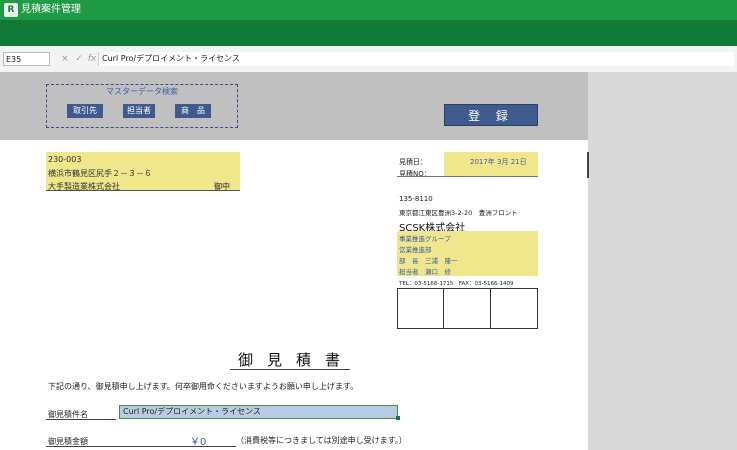  What do you see at coordinates (64, 159) in the screenshot?
I see `customer-postal: 230-003` at bounding box center [64, 159].